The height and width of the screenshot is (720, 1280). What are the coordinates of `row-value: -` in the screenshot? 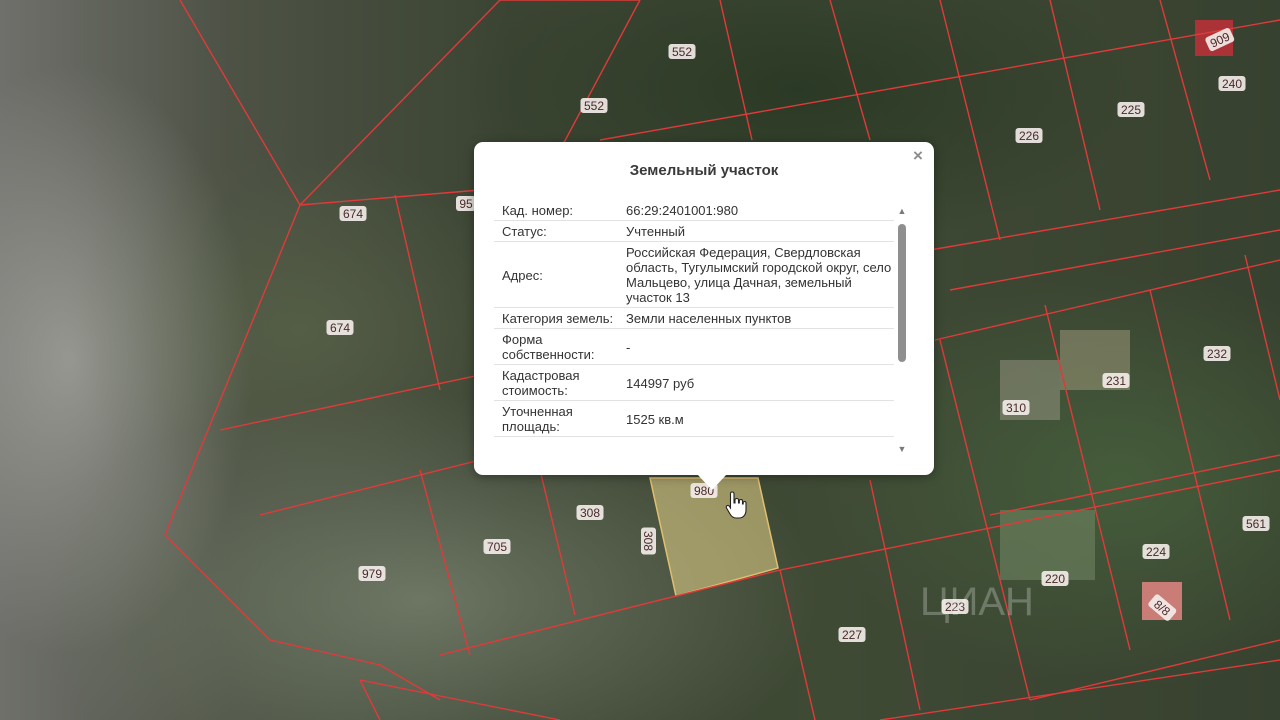 It's located at (628, 347).